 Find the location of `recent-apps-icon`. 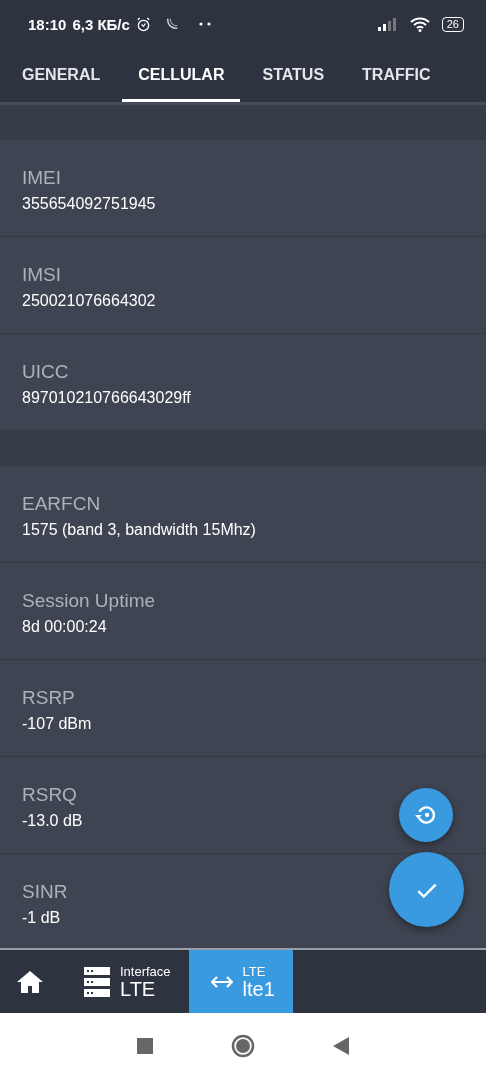

recent-apps-icon is located at coordinates (145, 1045).